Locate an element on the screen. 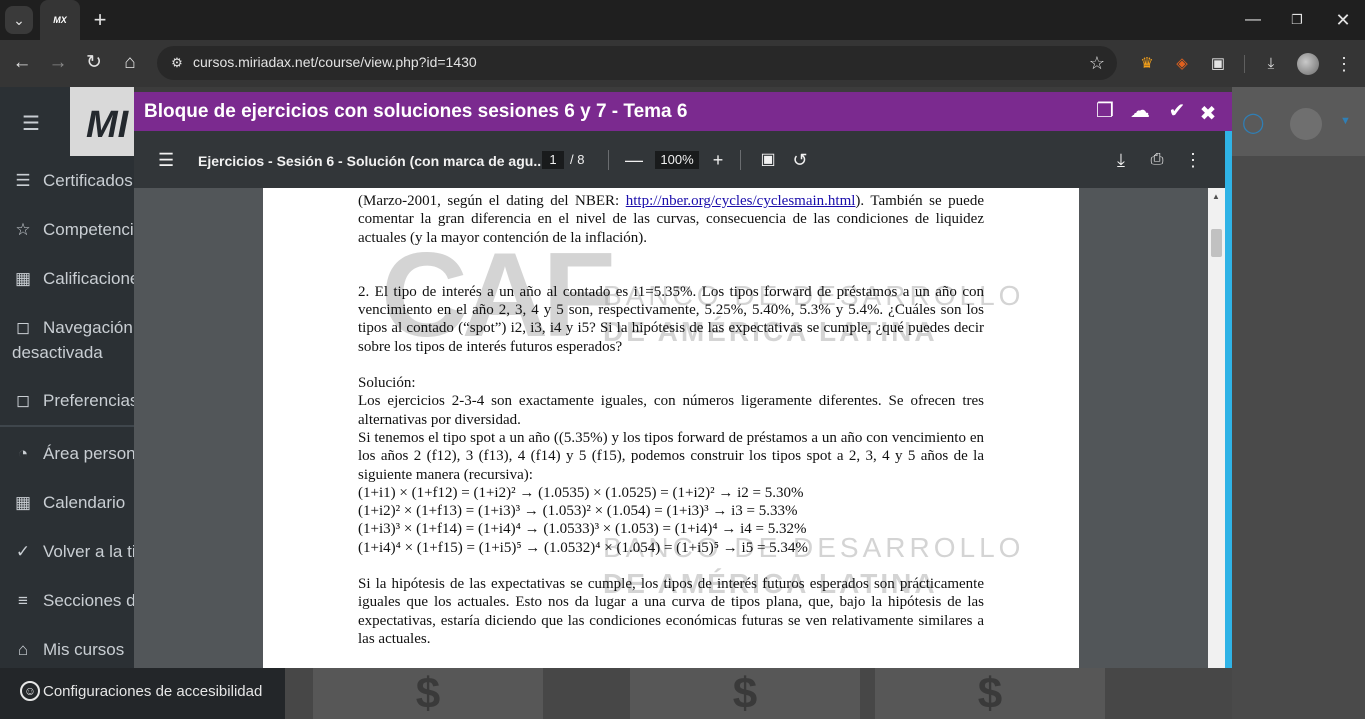 This screenshot has height=719, width=1365. gauge-icon: ◔ is located at coordinates (23, 453).